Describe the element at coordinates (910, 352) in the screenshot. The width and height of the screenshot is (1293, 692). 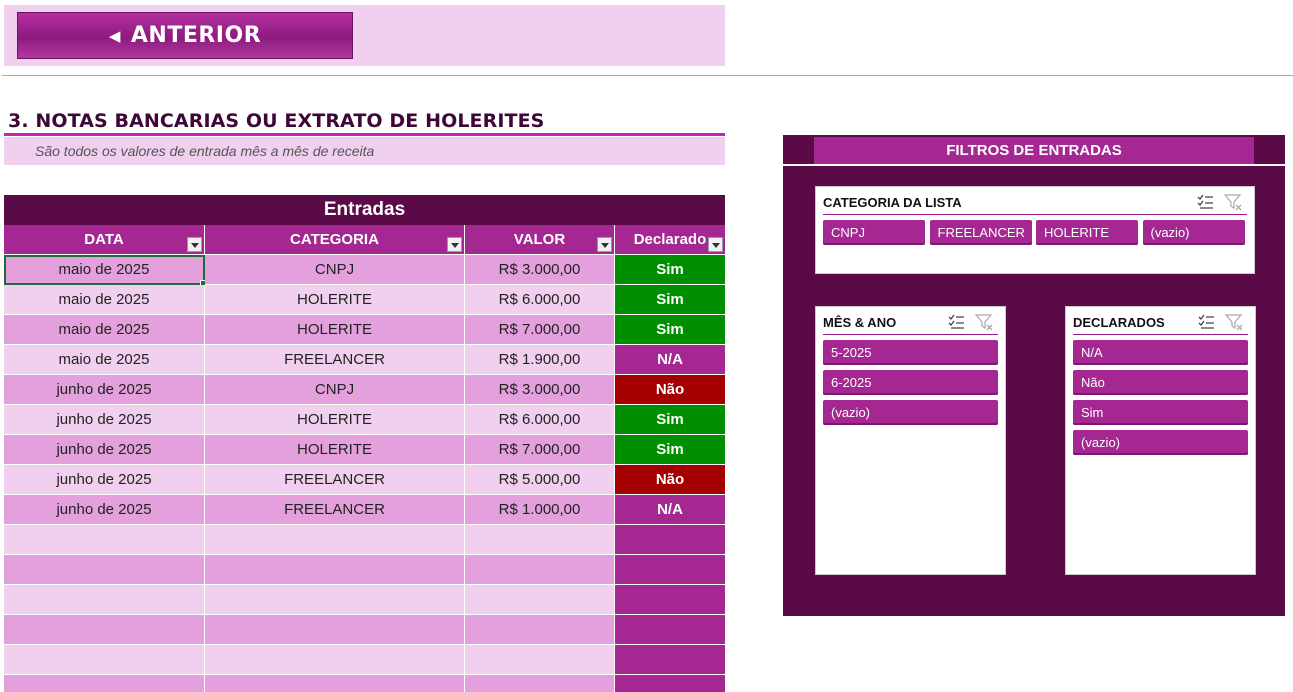
I see `slicer-item: 5-2025` at that location.